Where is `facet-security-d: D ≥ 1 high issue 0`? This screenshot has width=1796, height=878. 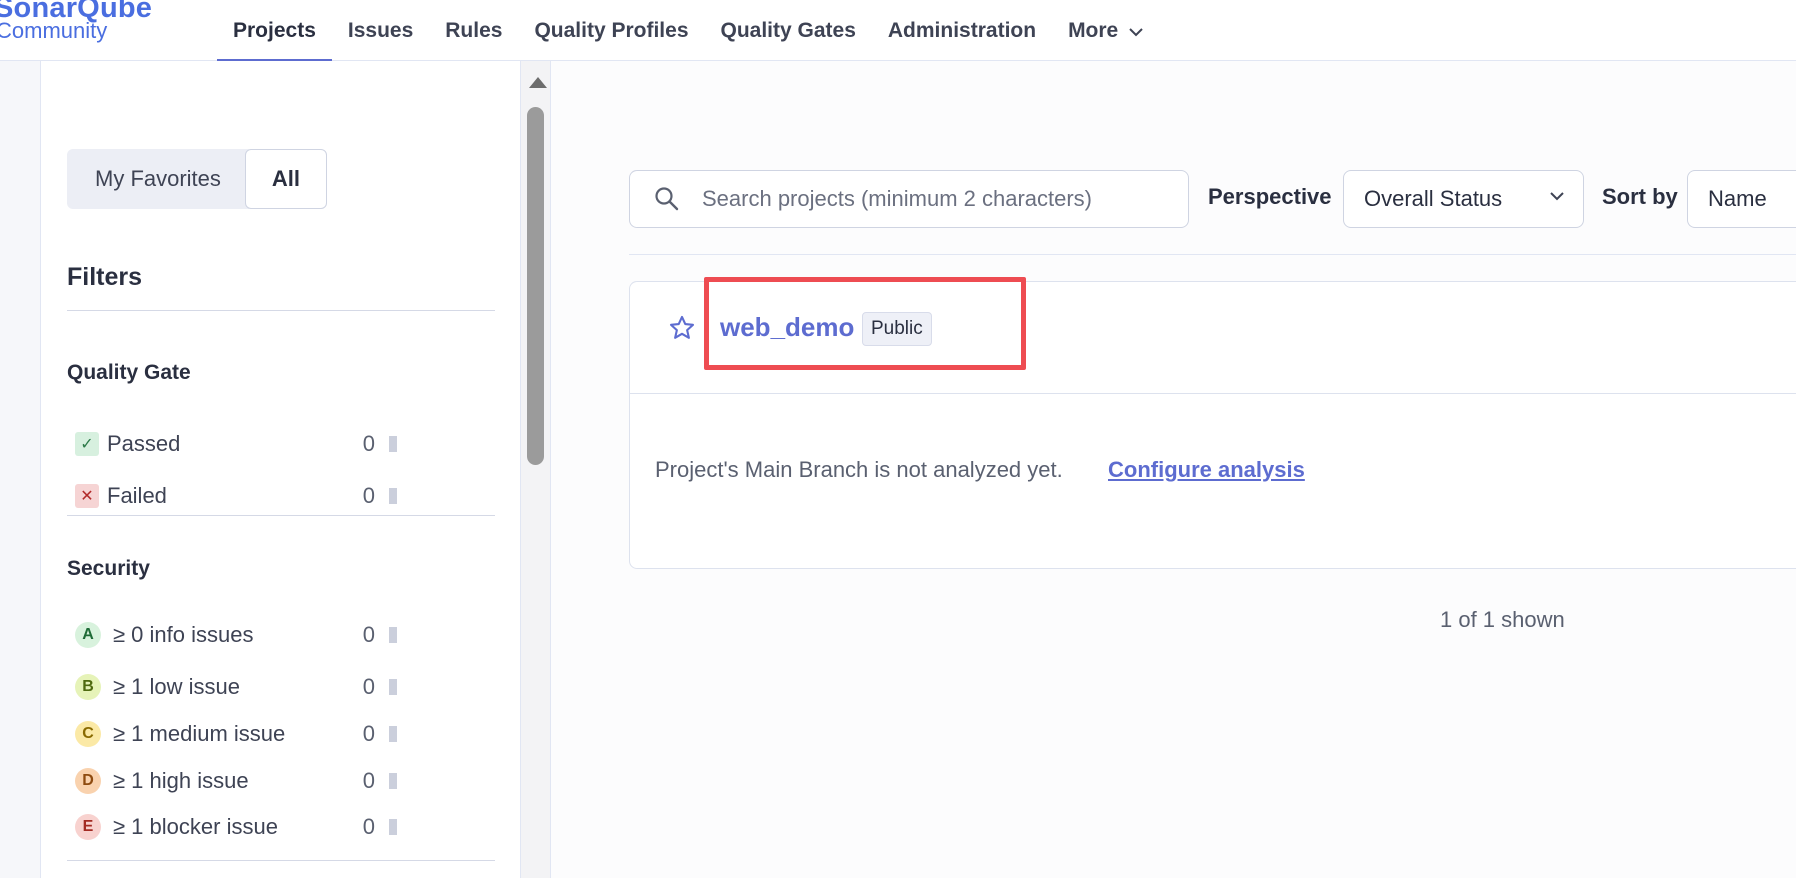 facet-security-d: D ≥ 1 high issue 0 is located at coordinates (232, 781).